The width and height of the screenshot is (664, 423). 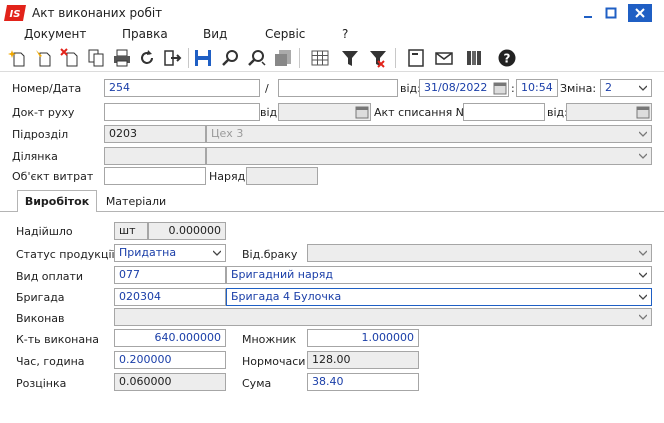 I want to click on new-document-icon, so click(x=16, y=58).